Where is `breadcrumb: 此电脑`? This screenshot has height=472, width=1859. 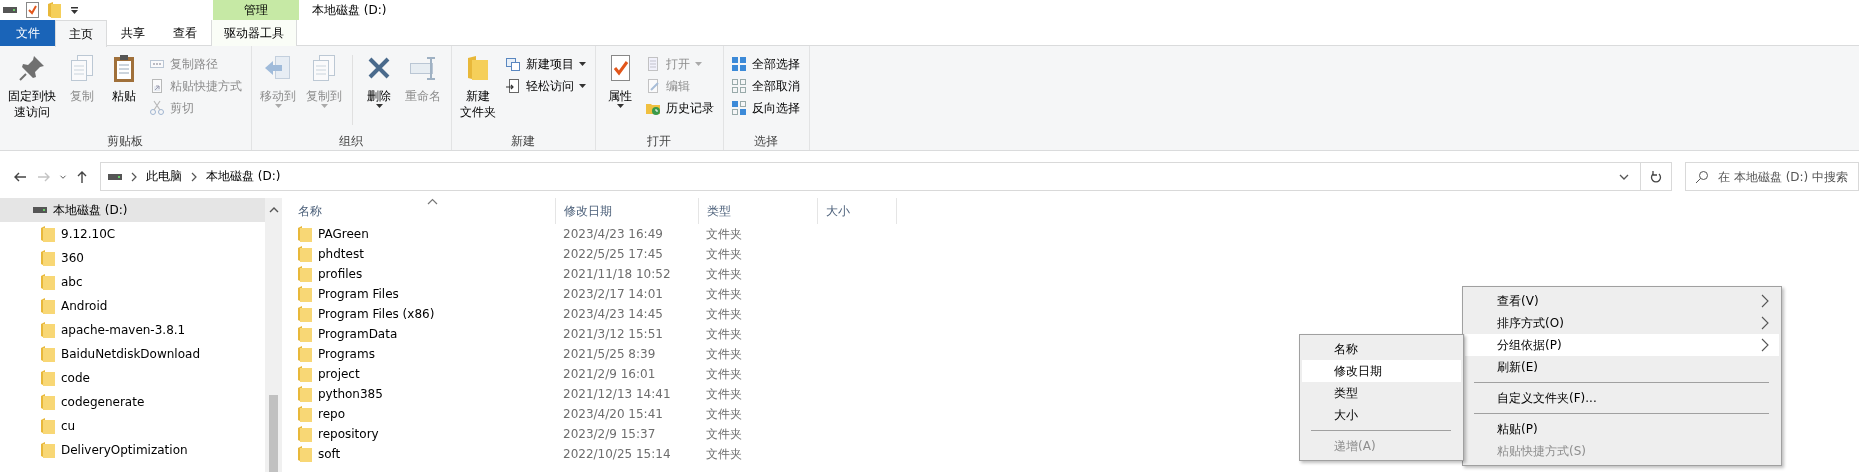 breadcrumb: 此电脑 is located at coordinates (164, 176).